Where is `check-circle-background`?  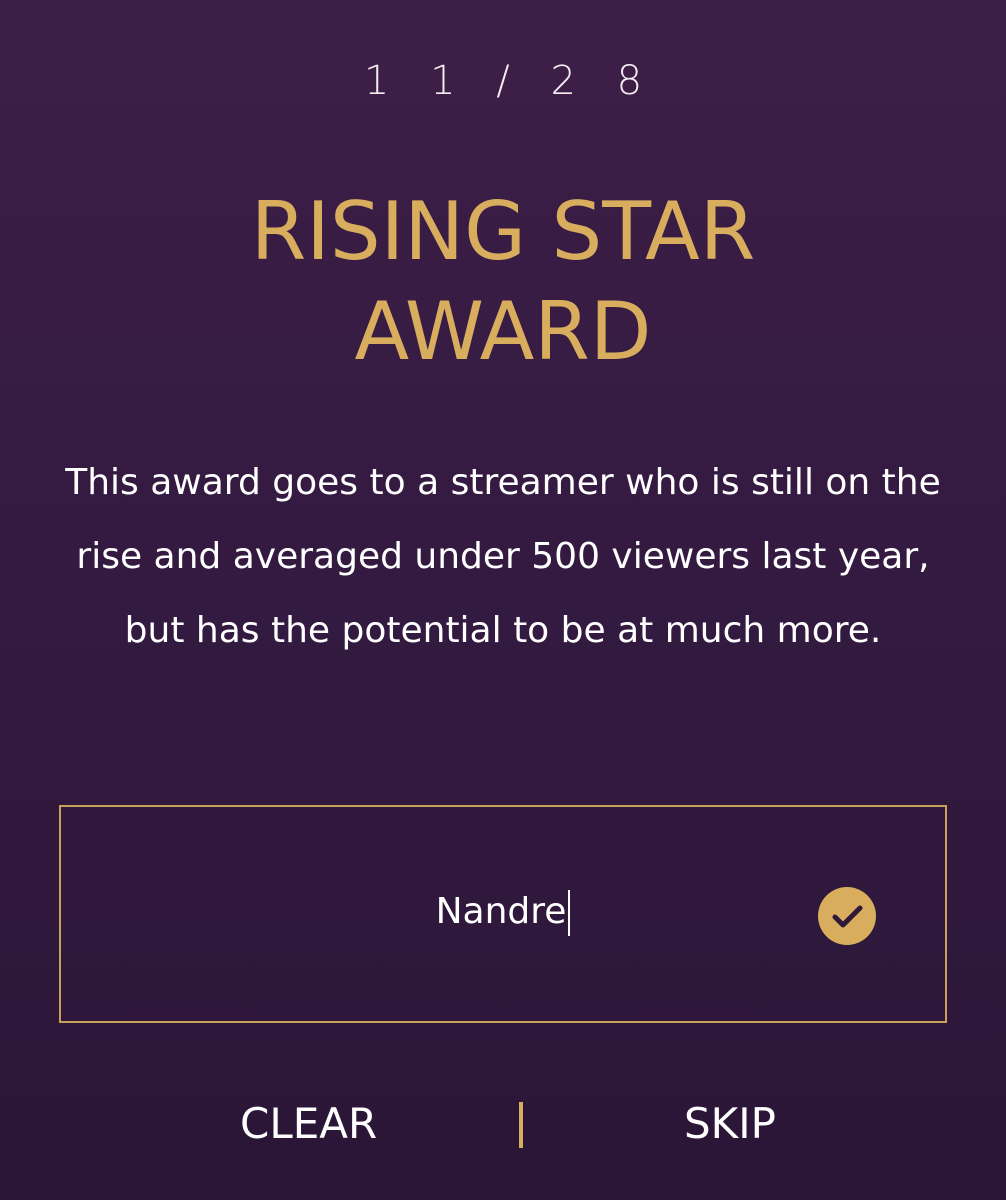 check-circle-background is located at coordinates (847, 916).